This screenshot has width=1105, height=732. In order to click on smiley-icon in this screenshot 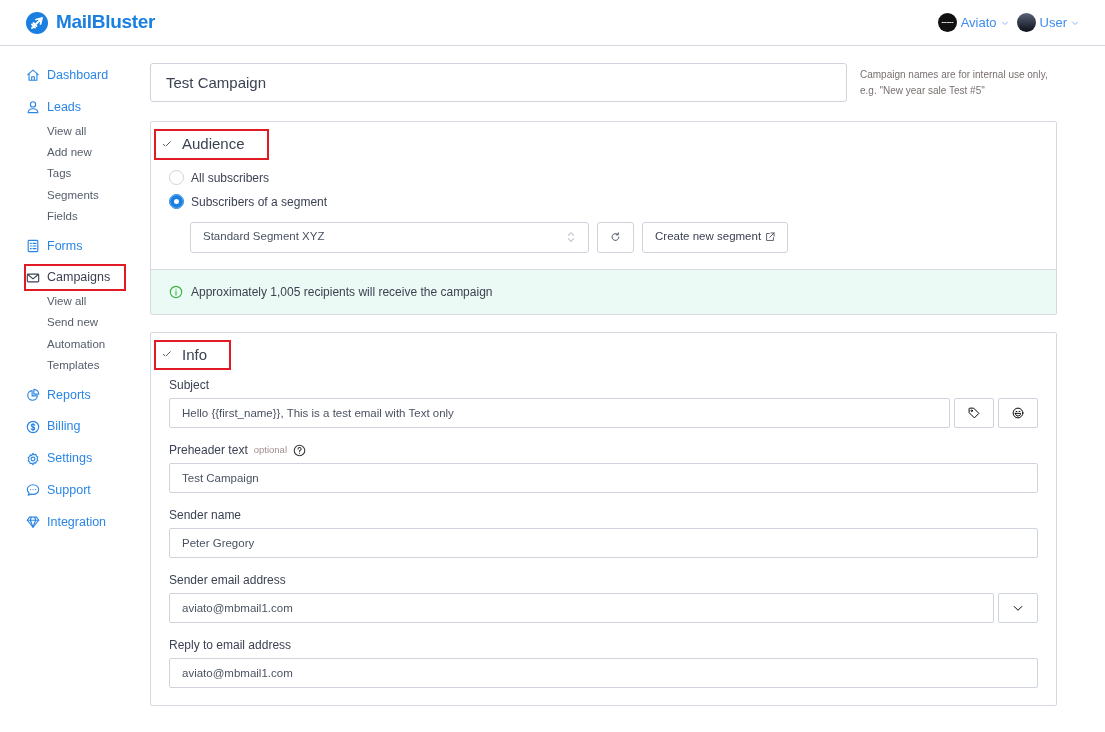, I will do `click(1018, 413)`.